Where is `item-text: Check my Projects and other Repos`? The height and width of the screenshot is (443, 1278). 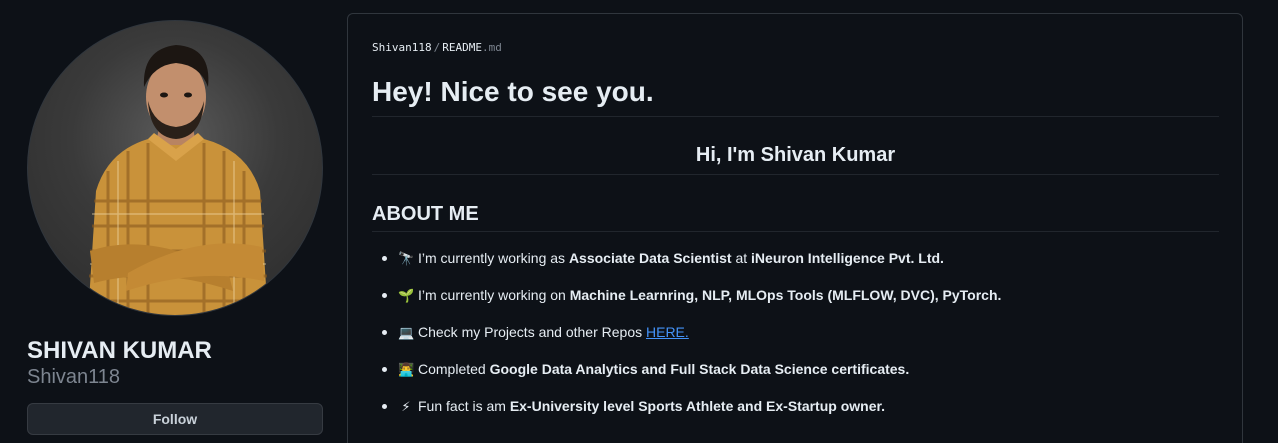 item-text: Check my Projects and other Repos is located at coordinates (532, 332).